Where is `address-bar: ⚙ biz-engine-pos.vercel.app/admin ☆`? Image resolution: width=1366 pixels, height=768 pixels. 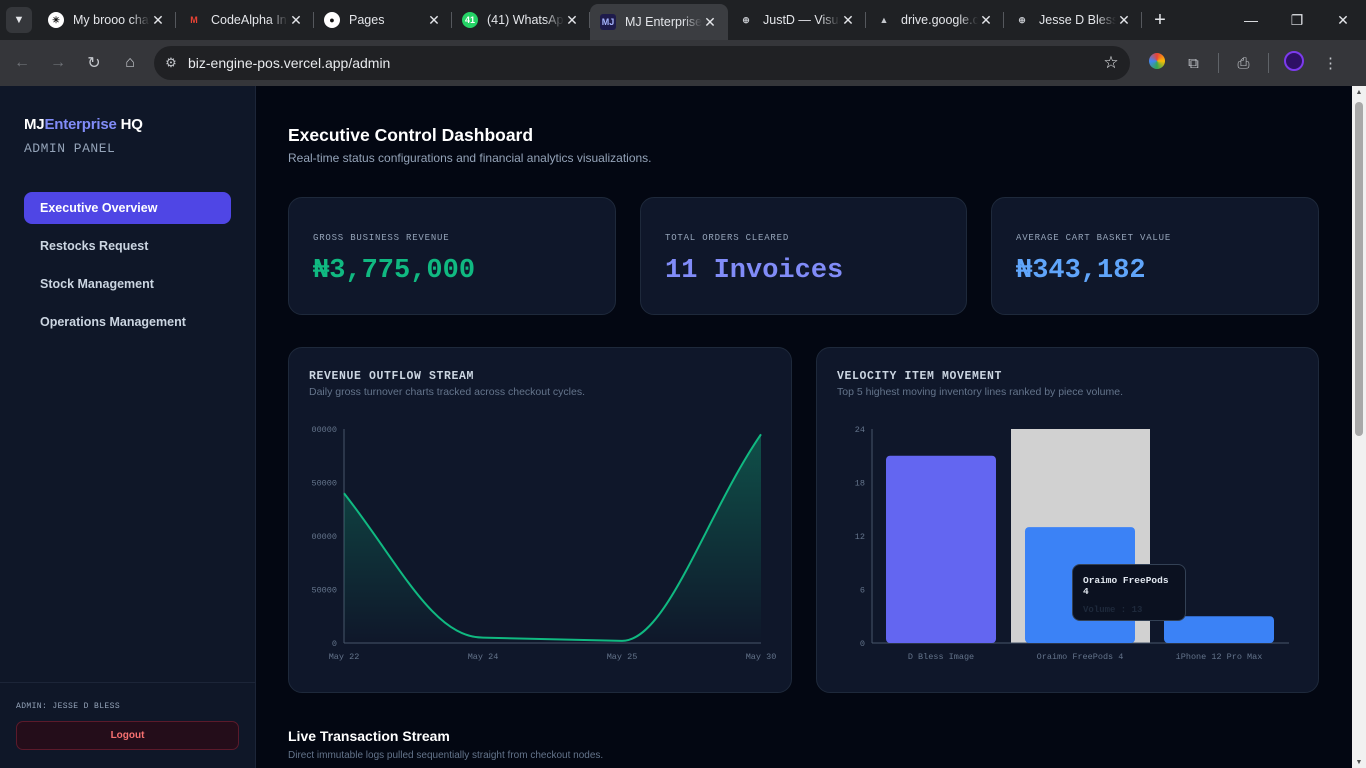 address-bar: ⚙ biz-engine-pos.vercel.app/admin ☆ is located at coordinates (642, 63).